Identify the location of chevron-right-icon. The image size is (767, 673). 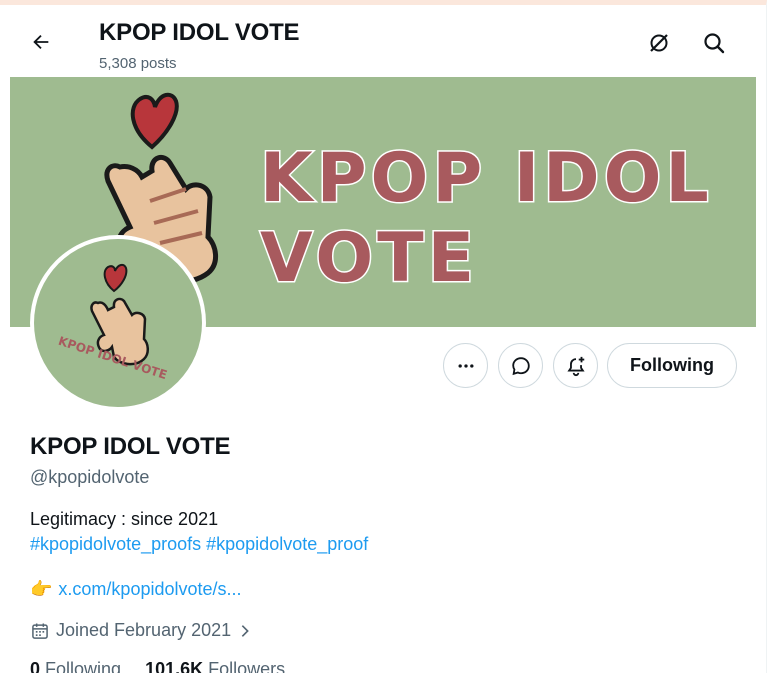
(245, 631).